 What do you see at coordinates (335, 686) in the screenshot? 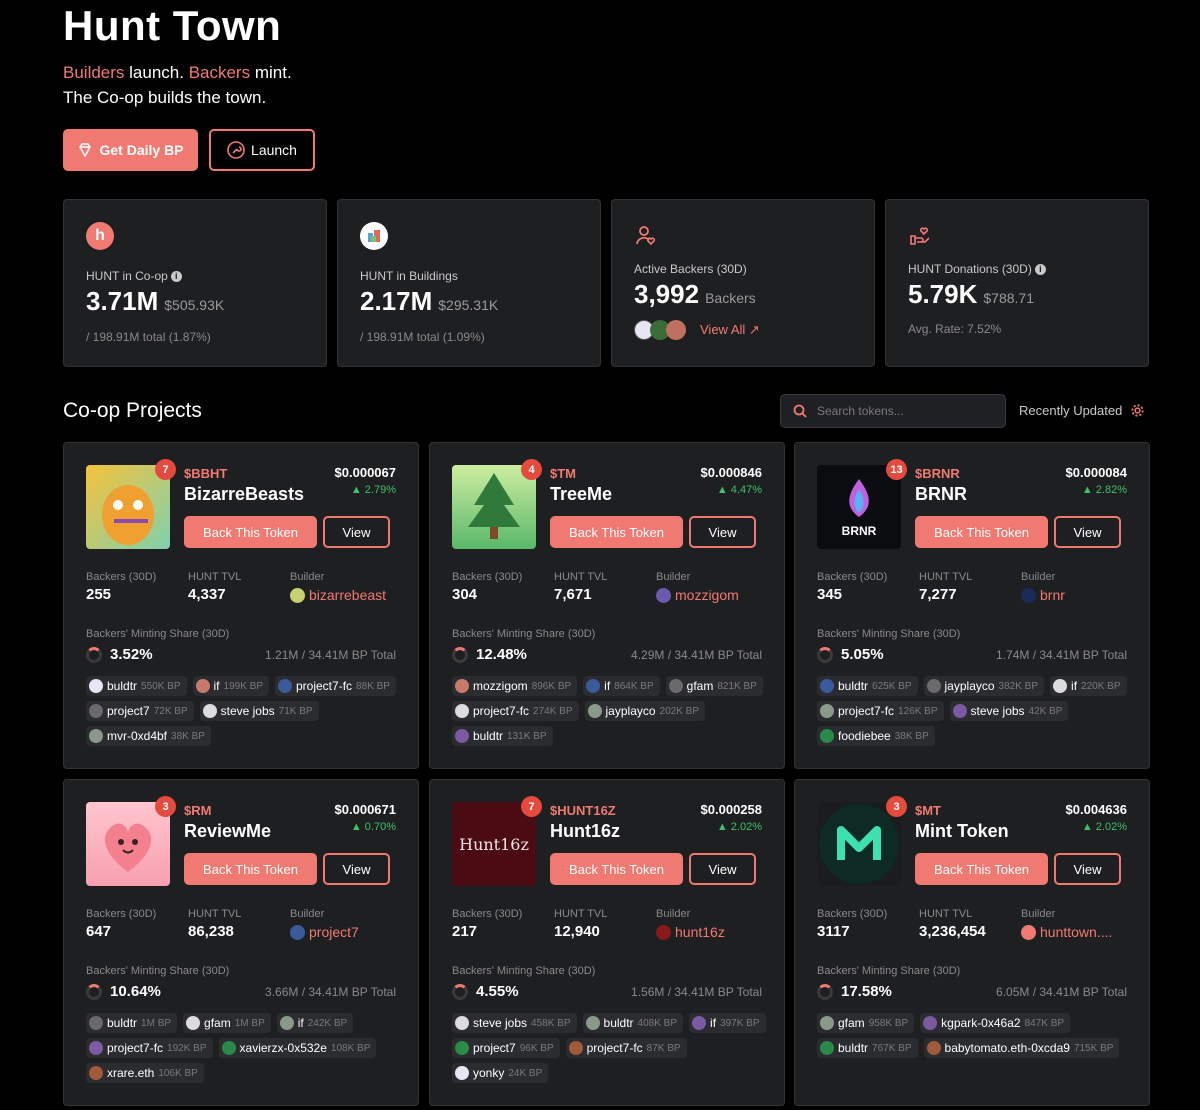
I see `backer-chip: project7-fc 88K BP` at bounding box center [335, 686].